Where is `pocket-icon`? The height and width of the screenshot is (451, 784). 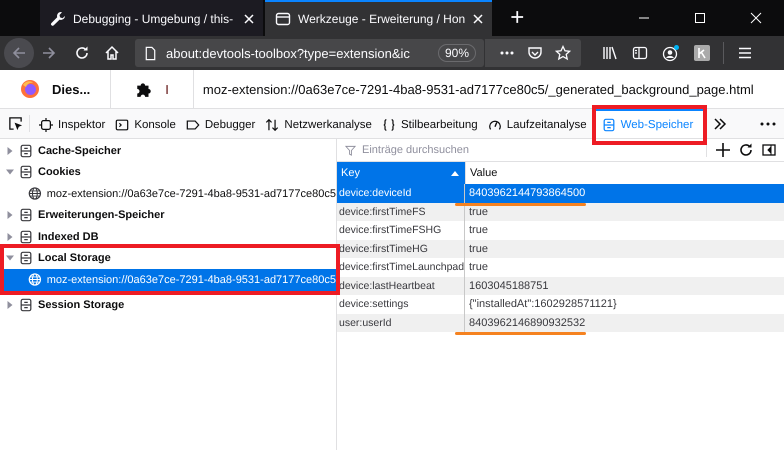
pocket-icon is located at coordinates (535, 53).